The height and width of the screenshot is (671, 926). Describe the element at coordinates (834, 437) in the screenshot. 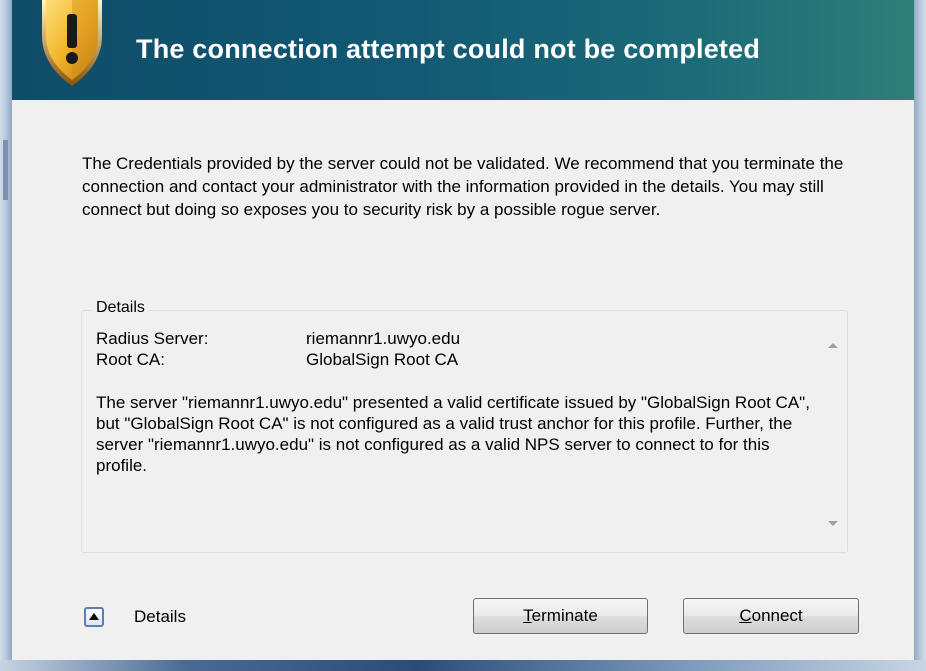

I see `details-scrollbar` at that location.